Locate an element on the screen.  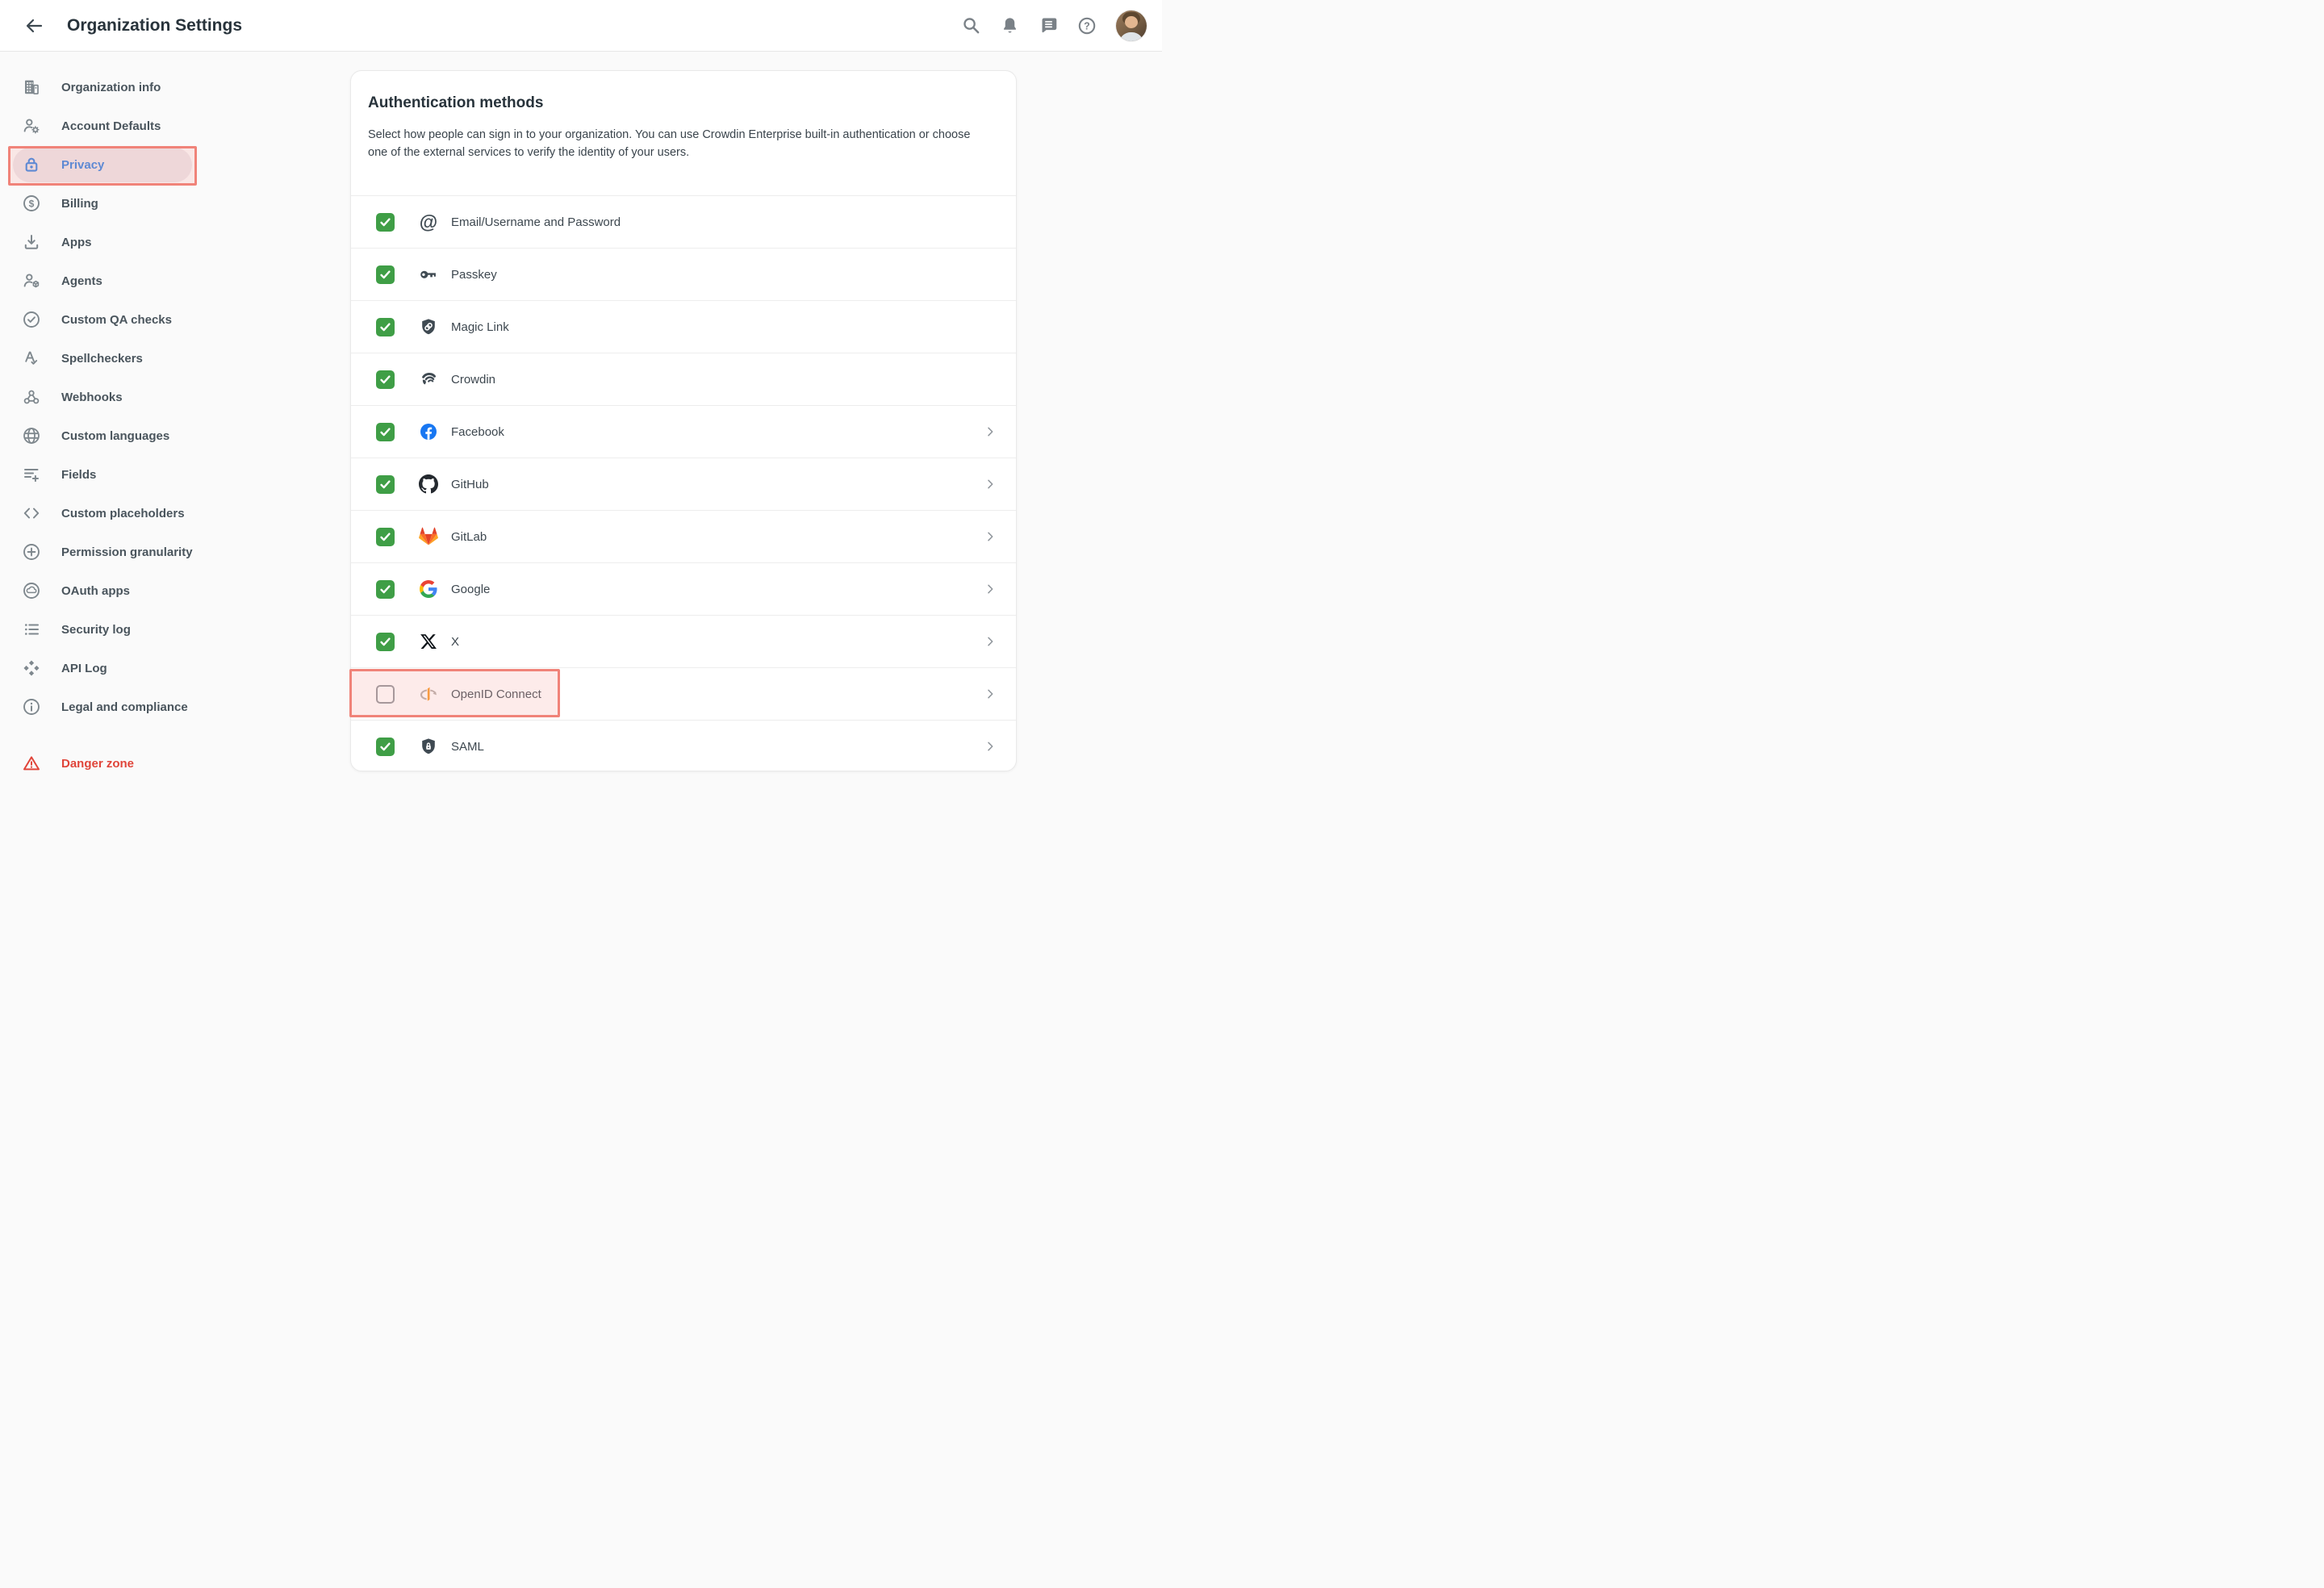
sidebar-item-agents: Agents is located at coordinates (175, 280).